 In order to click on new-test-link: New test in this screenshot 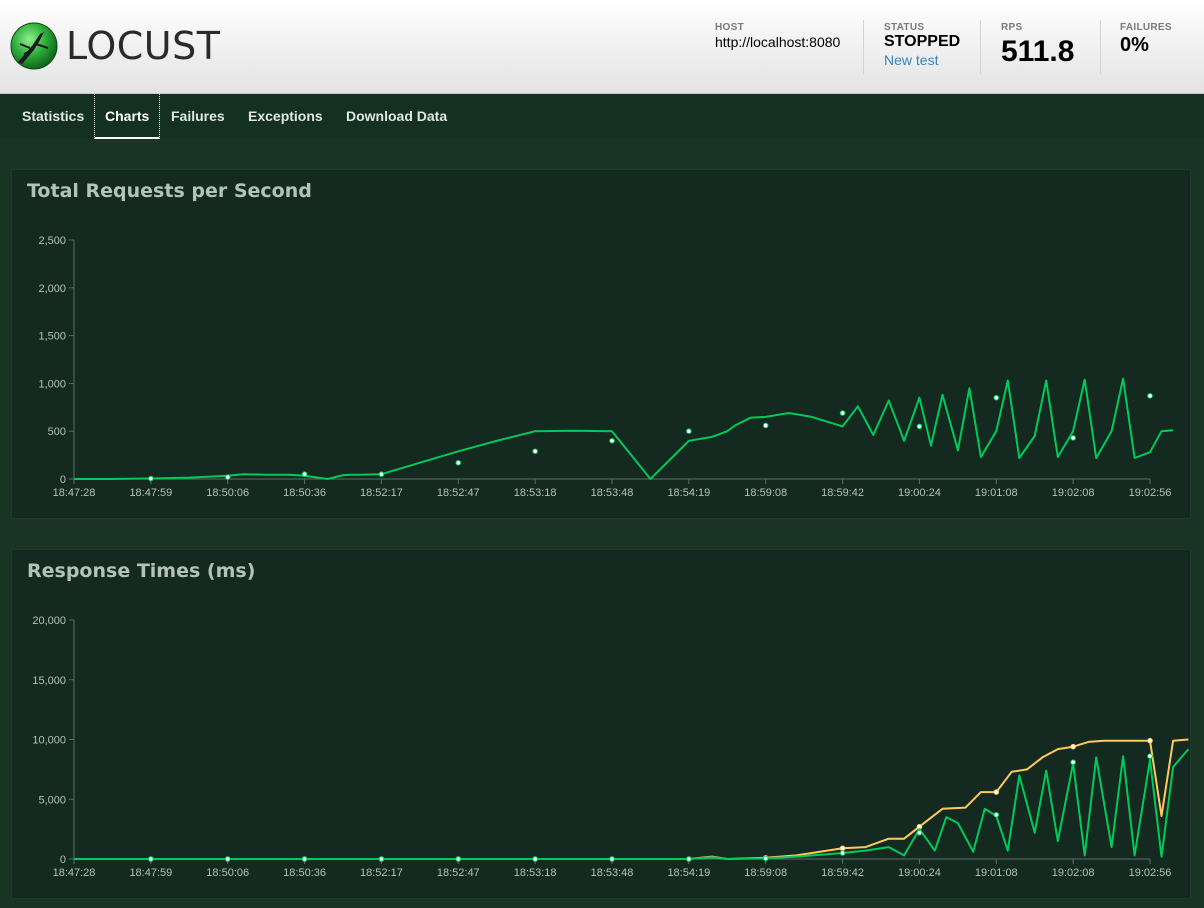, I will do `click(922, 60)`.